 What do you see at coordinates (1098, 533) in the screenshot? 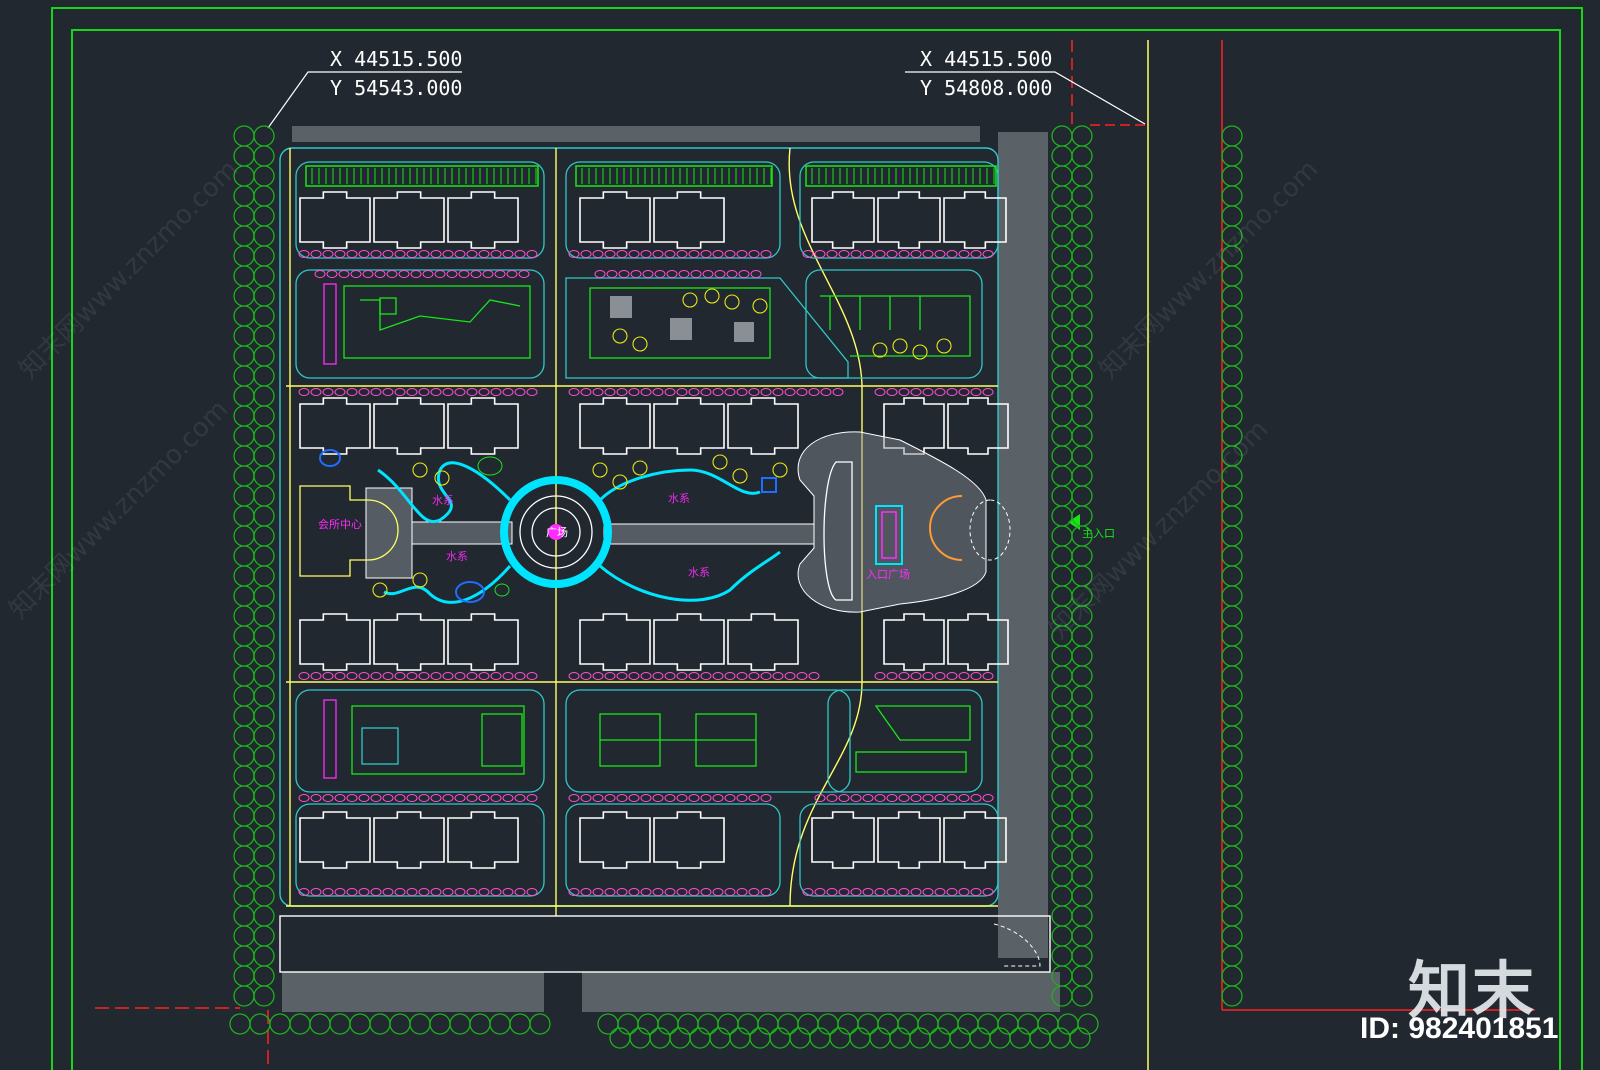
I see `label-entrance: 主入口` at bounding box center [1098, 533].